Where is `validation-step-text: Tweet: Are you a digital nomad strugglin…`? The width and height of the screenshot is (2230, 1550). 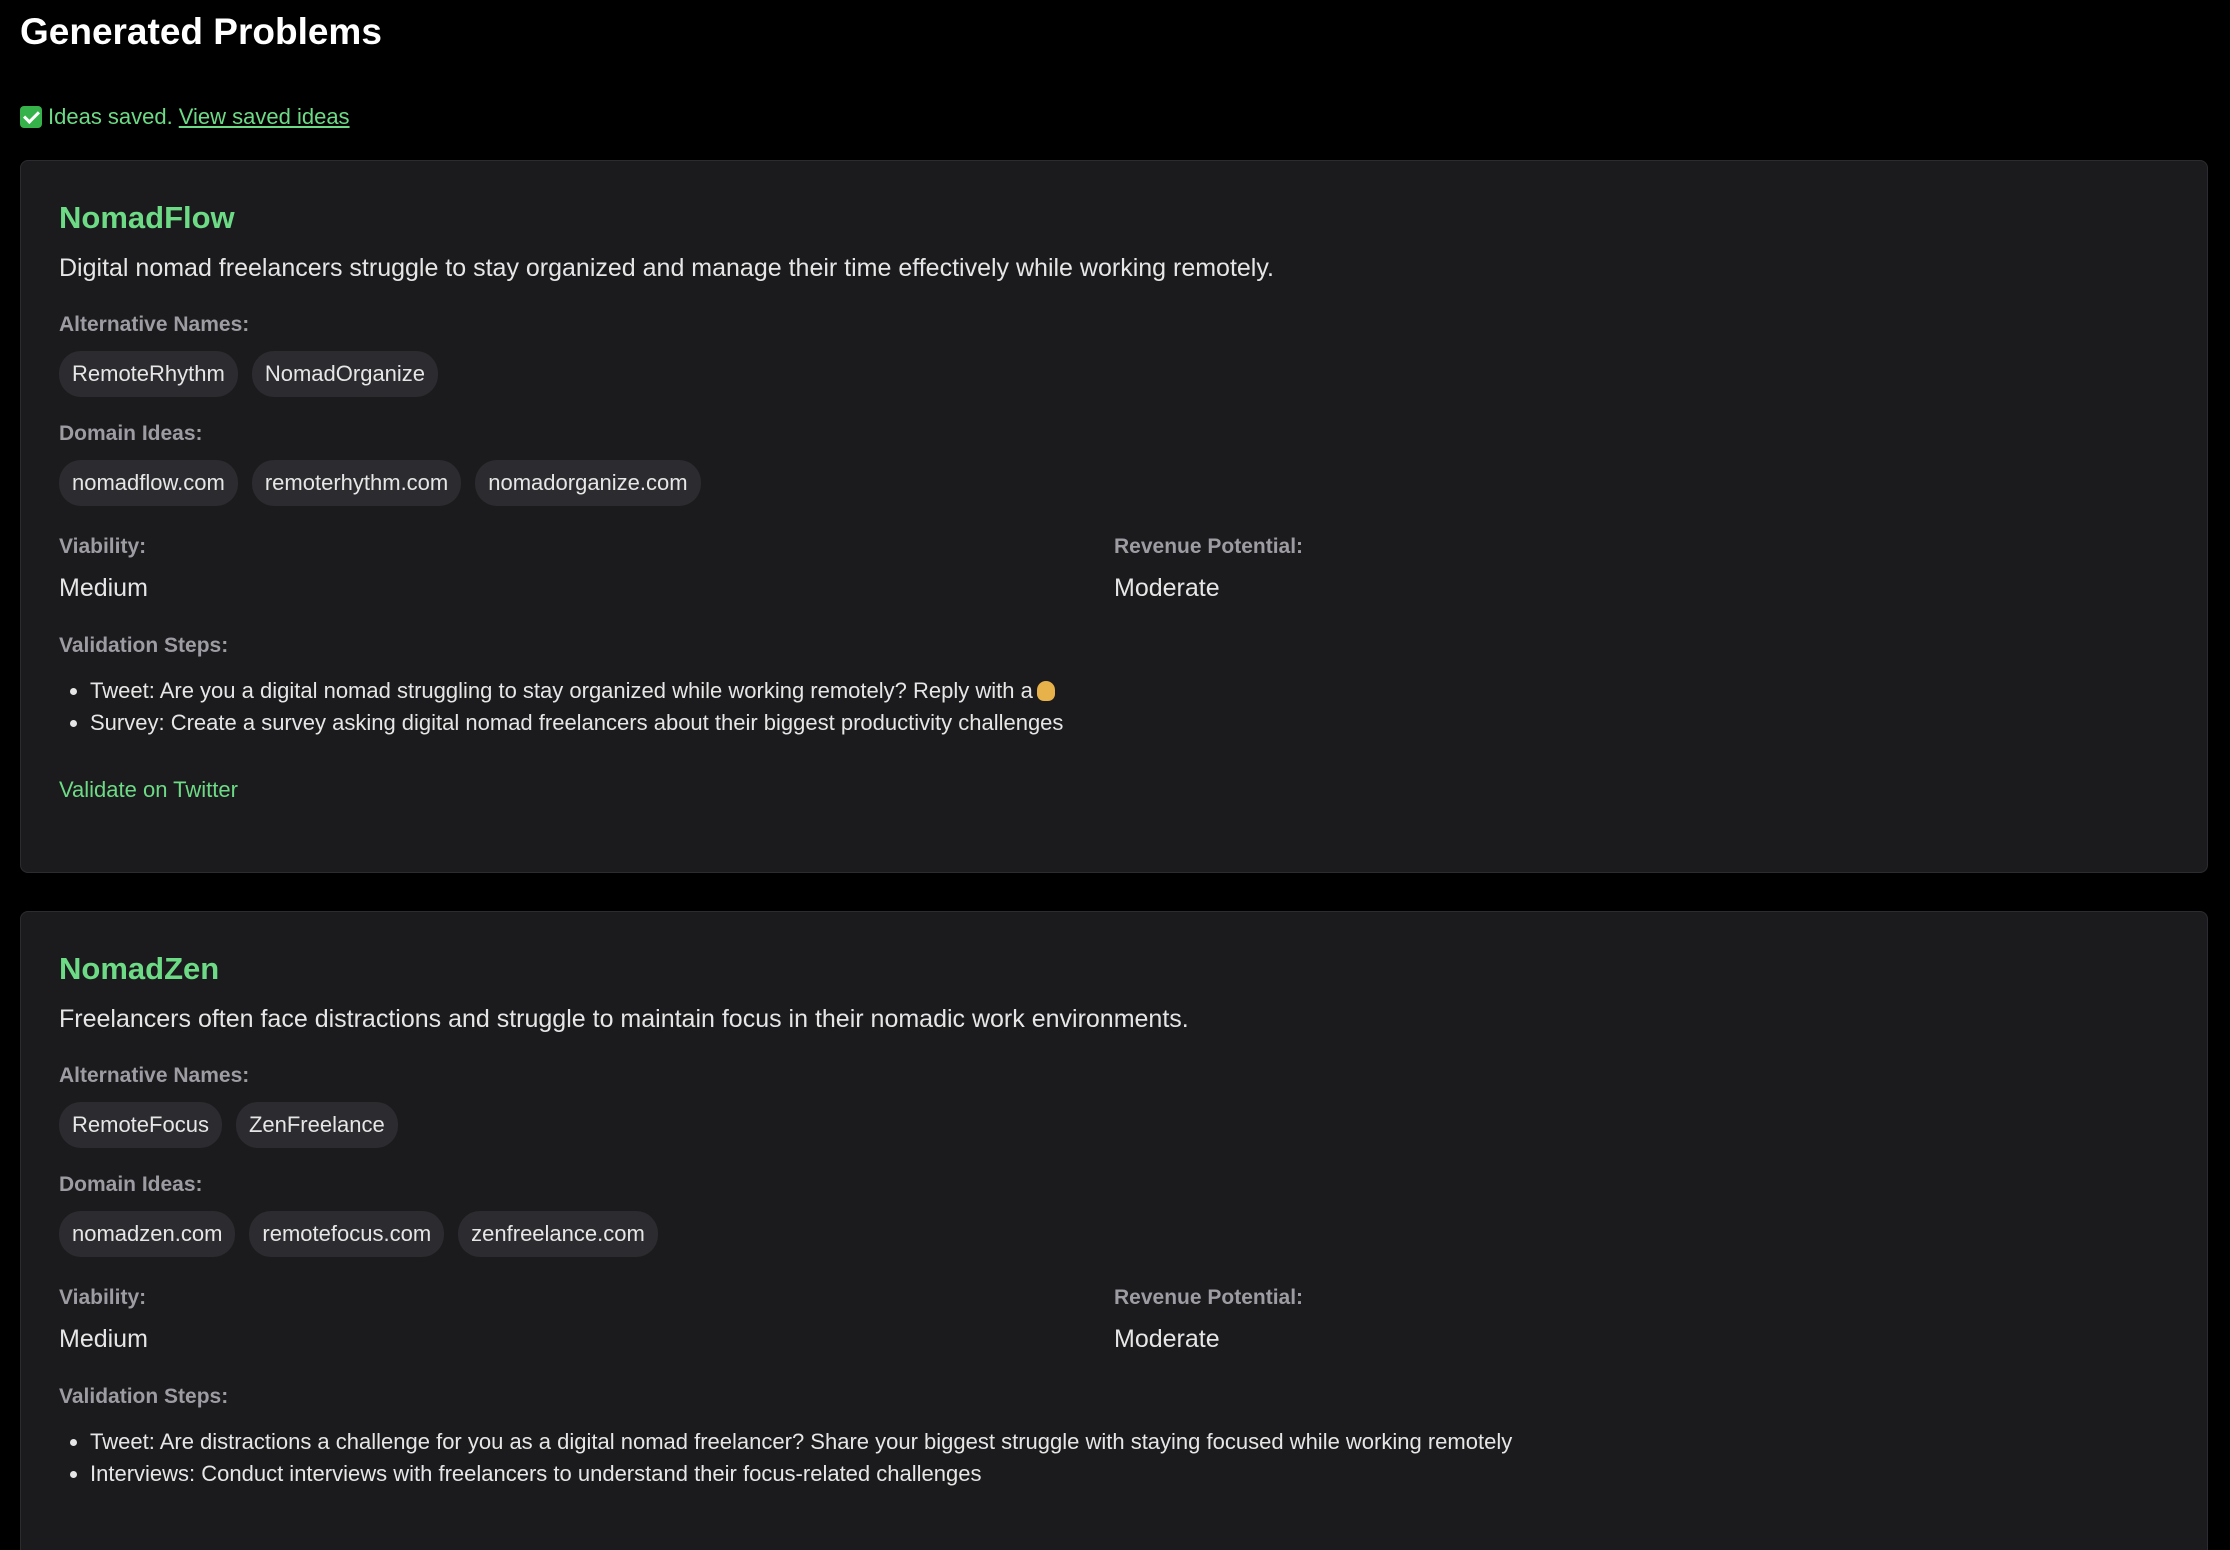
validation-step-text: Tweet: Are you a digital nomad strugglin… is located at coordinates (561, 690).